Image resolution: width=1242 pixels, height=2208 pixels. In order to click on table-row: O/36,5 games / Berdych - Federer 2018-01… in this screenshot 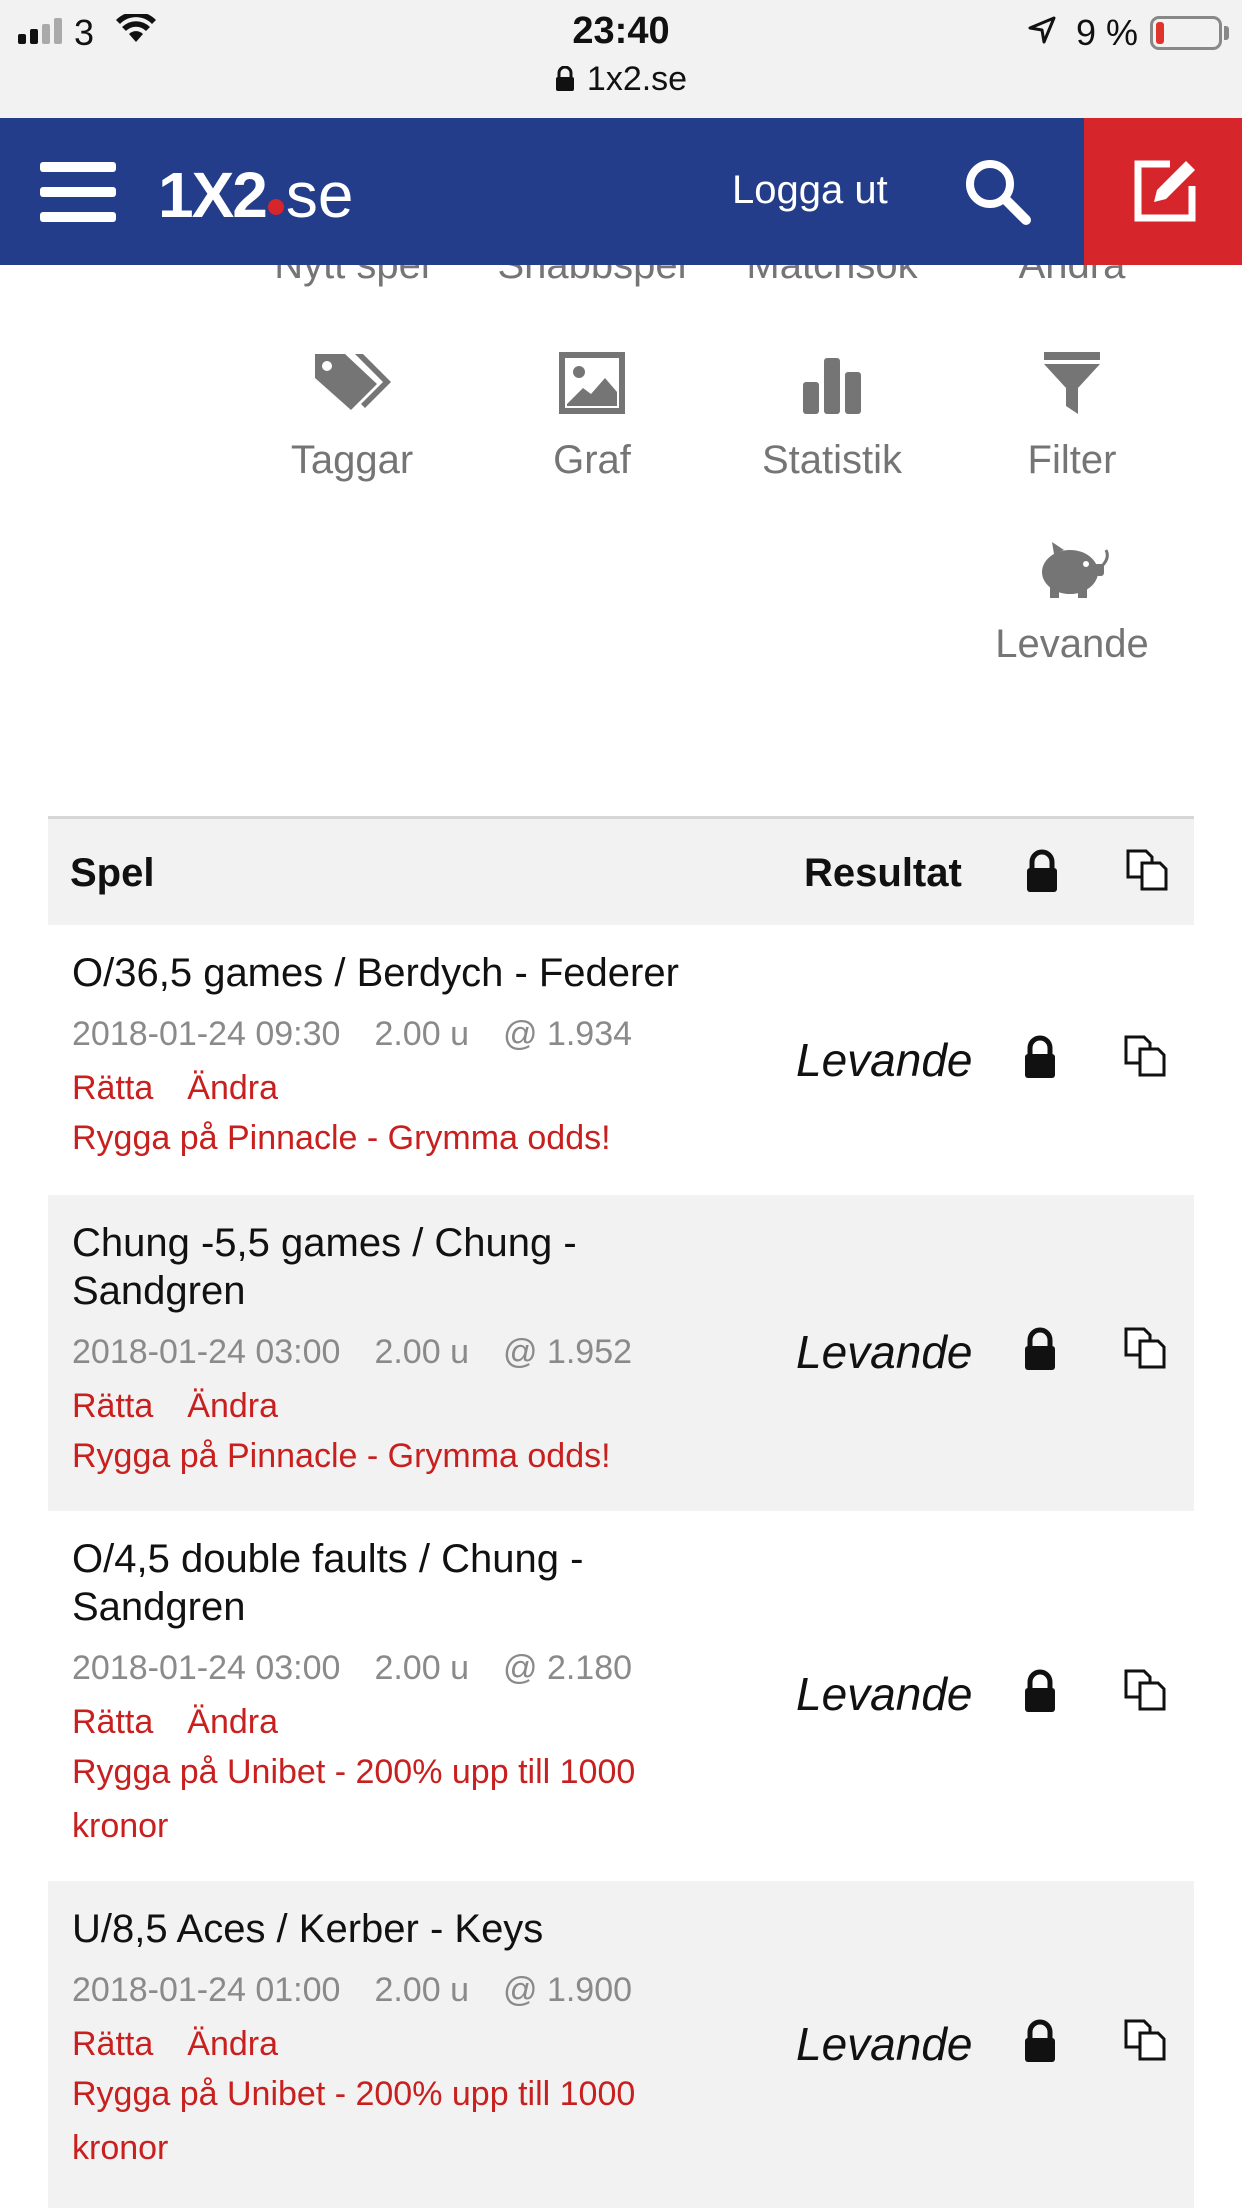, I will do `click(621, 1060)`.